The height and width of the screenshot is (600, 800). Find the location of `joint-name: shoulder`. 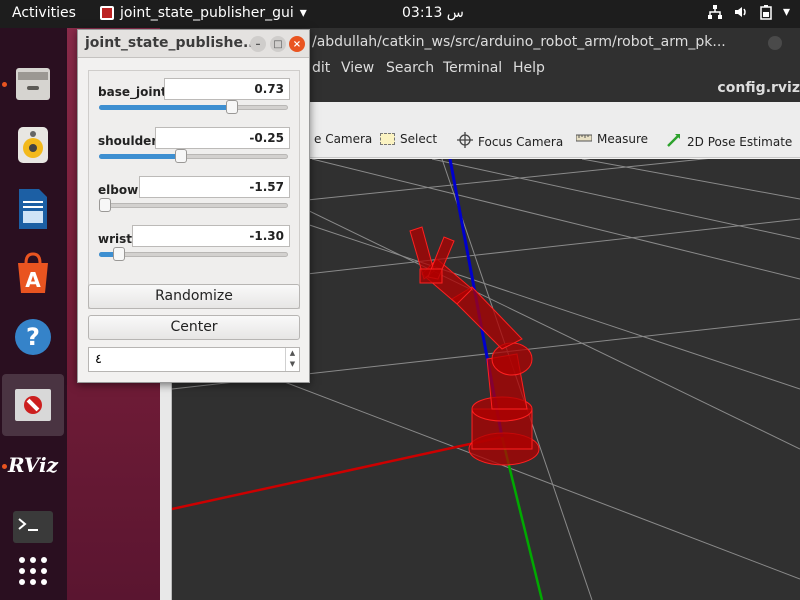

joint-name: shoulder is located at coordinates (128, 141).